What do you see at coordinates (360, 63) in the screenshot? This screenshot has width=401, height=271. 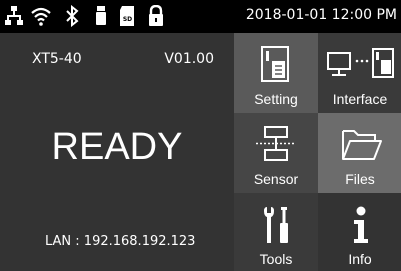 I see `interface-icon` at bounding box center [360, 63].